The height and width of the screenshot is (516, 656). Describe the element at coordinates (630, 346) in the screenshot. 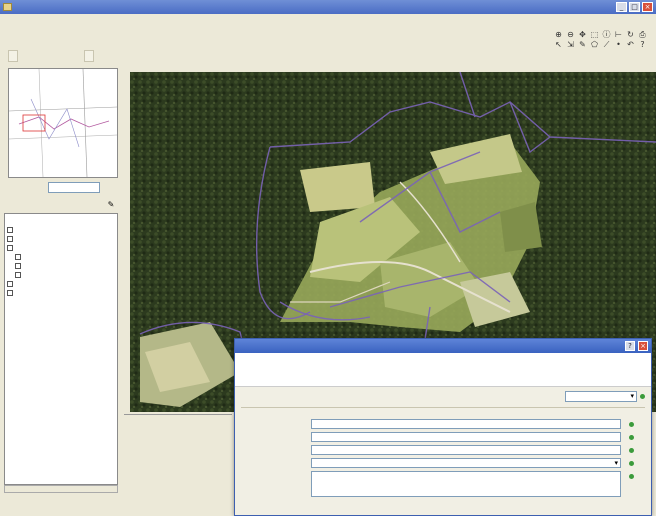

I see `help-button: ?` at that location.